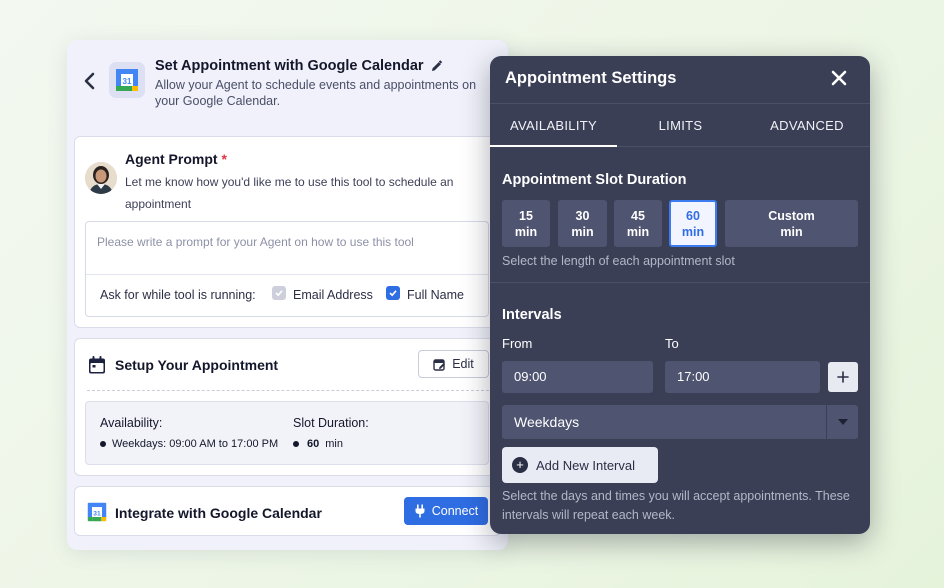  Describe the element at coordinates (331, 423) in the screenshot. I see `slot-duration-label: Slot Duration:` at that location.